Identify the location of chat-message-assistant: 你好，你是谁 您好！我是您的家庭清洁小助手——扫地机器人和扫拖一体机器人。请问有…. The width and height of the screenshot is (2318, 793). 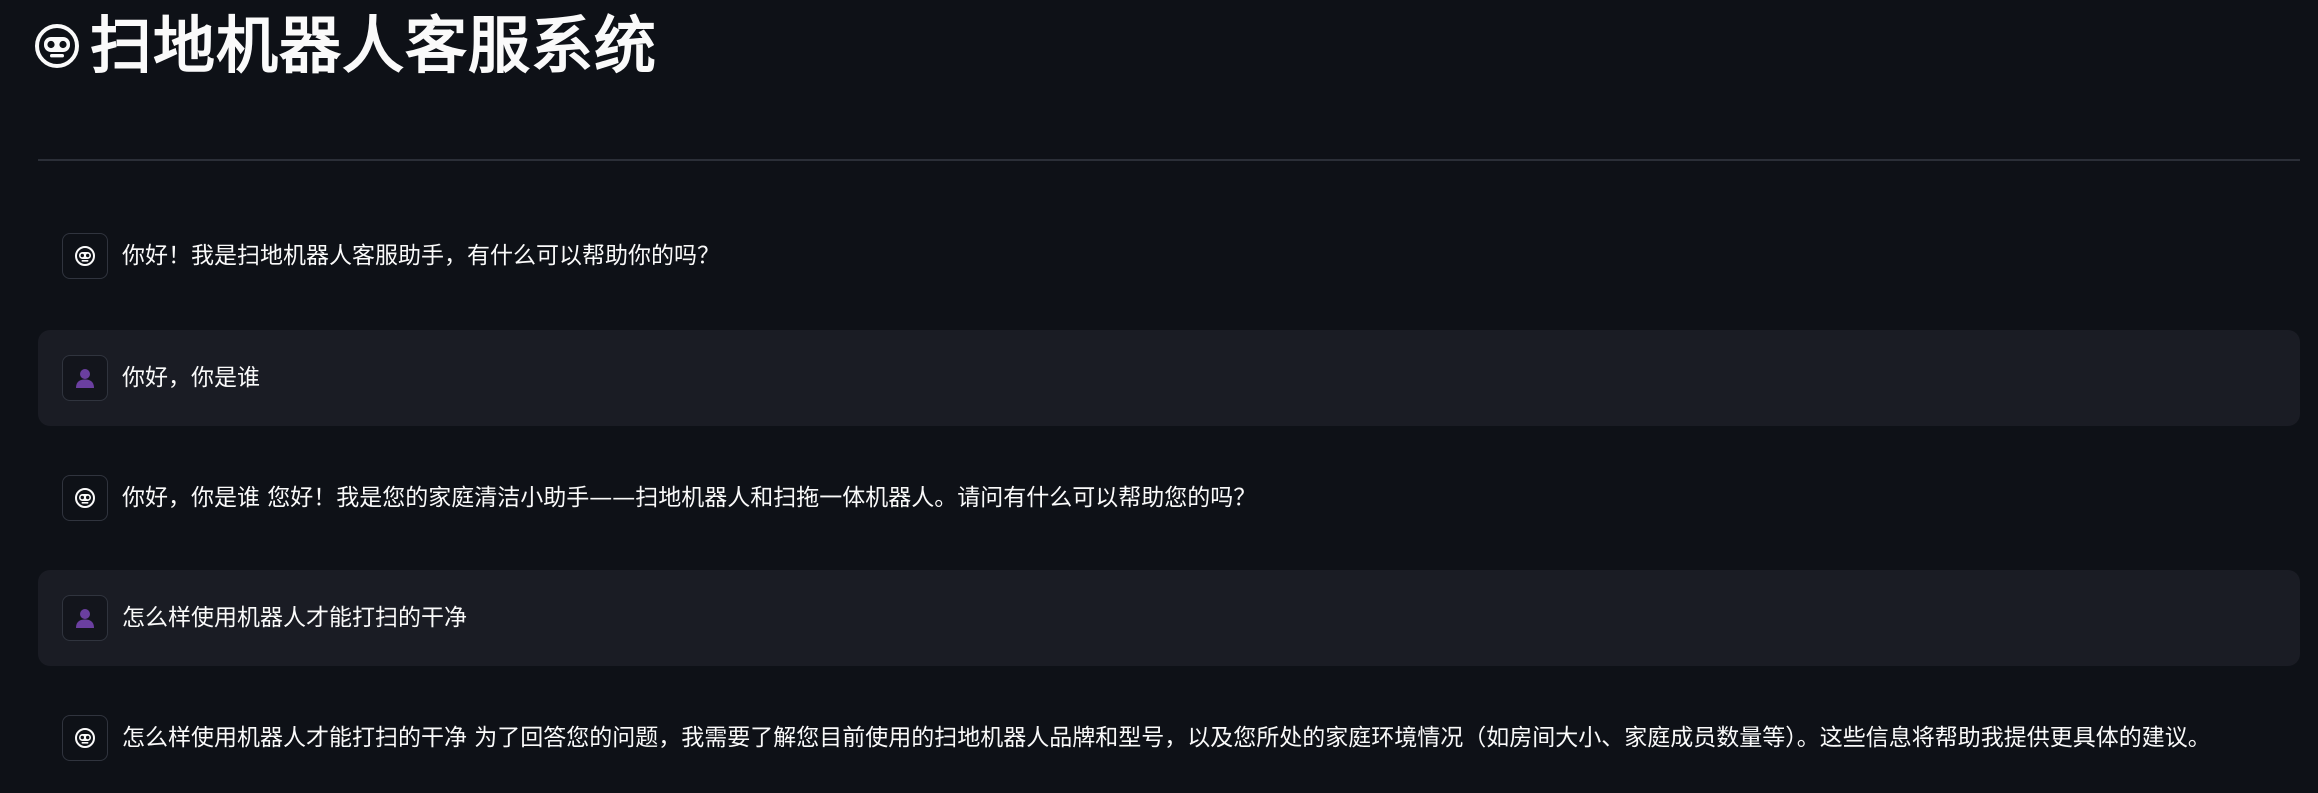
(1169, 498).